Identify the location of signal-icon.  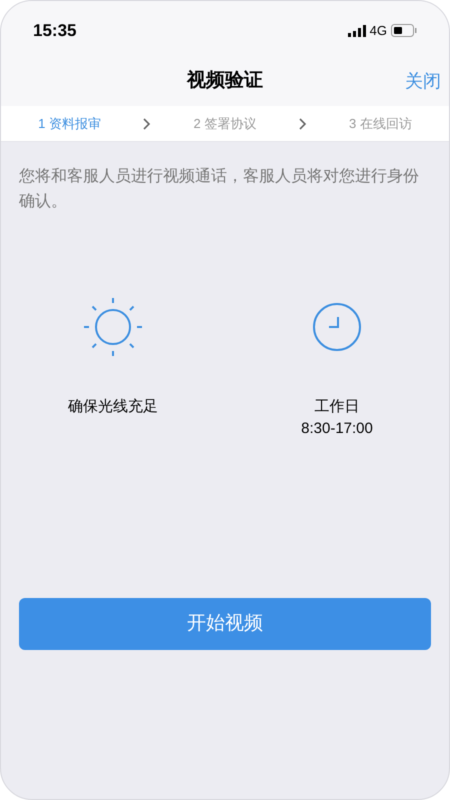
(357, 30).